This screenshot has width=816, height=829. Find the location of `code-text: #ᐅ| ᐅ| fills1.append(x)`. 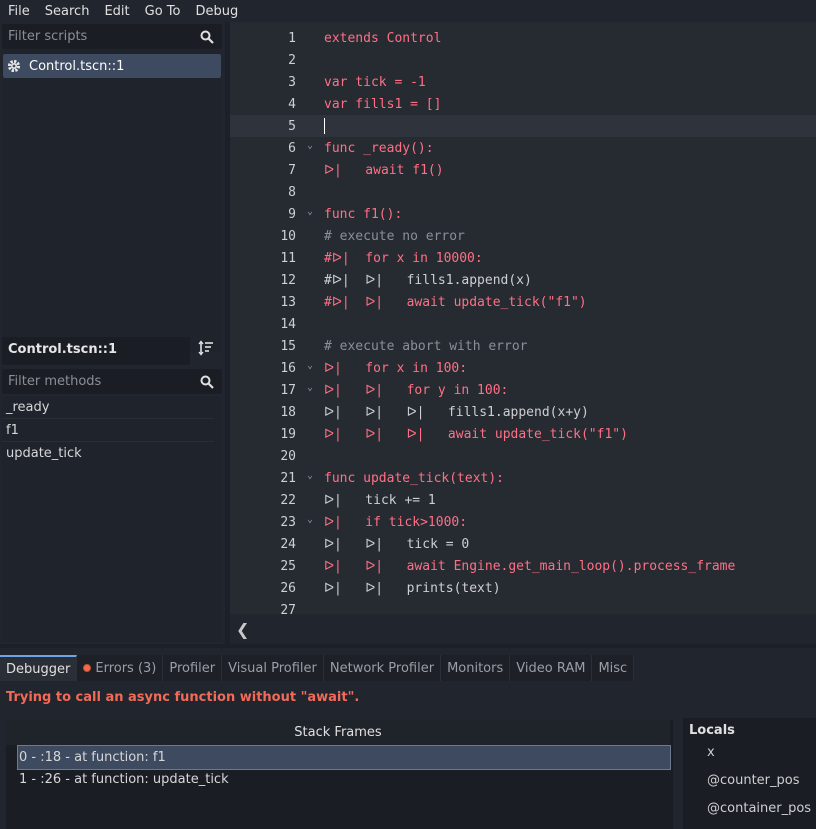

code-text: #ᐅ| ᐅ| fills1.append(x) is located at coordinates (428, 280).